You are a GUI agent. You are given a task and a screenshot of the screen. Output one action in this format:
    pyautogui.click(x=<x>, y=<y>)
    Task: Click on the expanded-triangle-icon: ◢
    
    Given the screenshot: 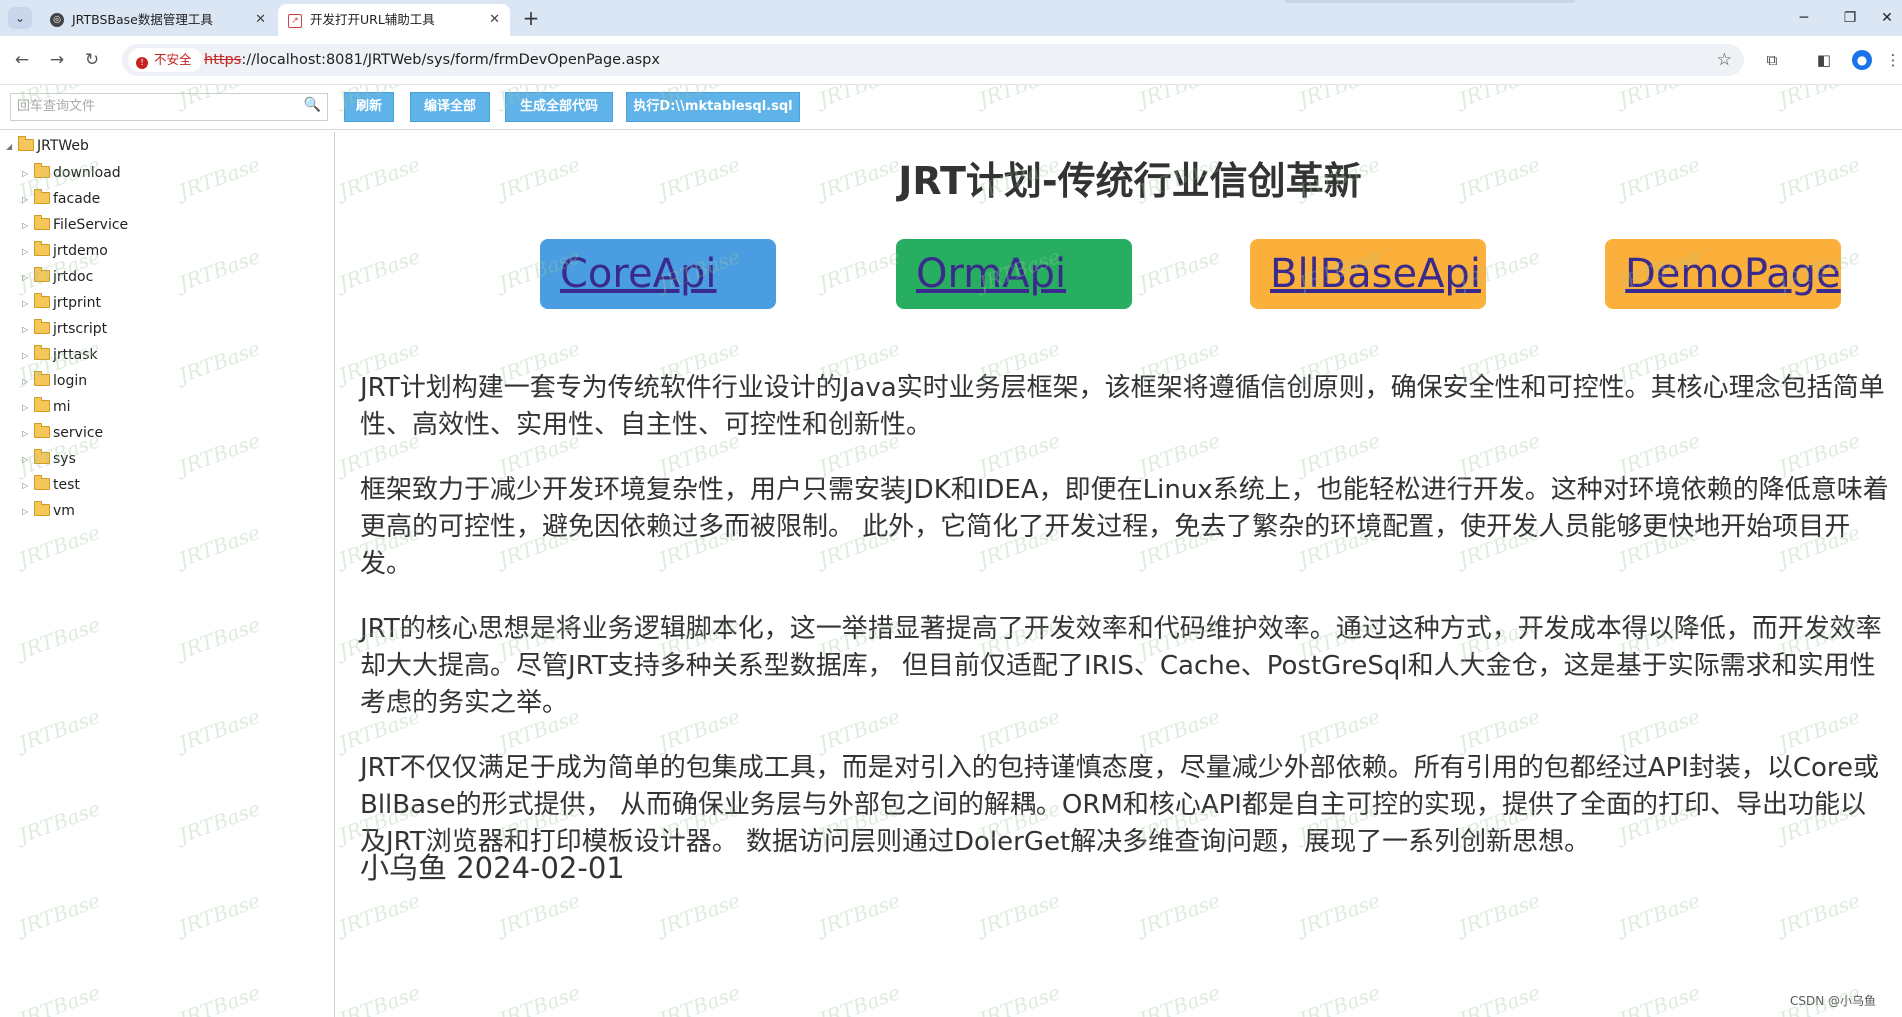 What is the action you would take?
    pyautogui.click(x=11, y=147)
    